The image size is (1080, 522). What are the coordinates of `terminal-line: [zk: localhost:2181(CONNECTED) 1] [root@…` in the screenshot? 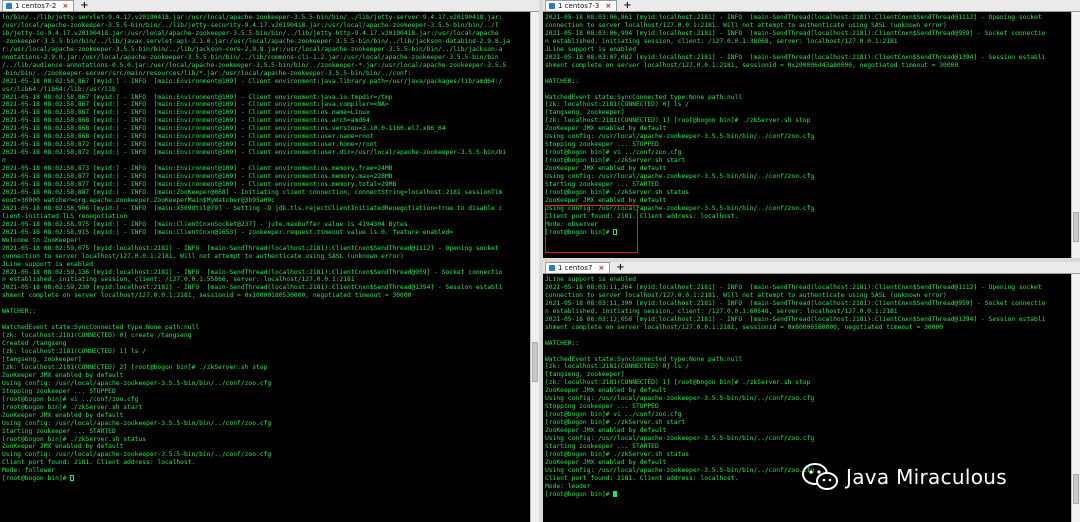 It's located at (678, 383).